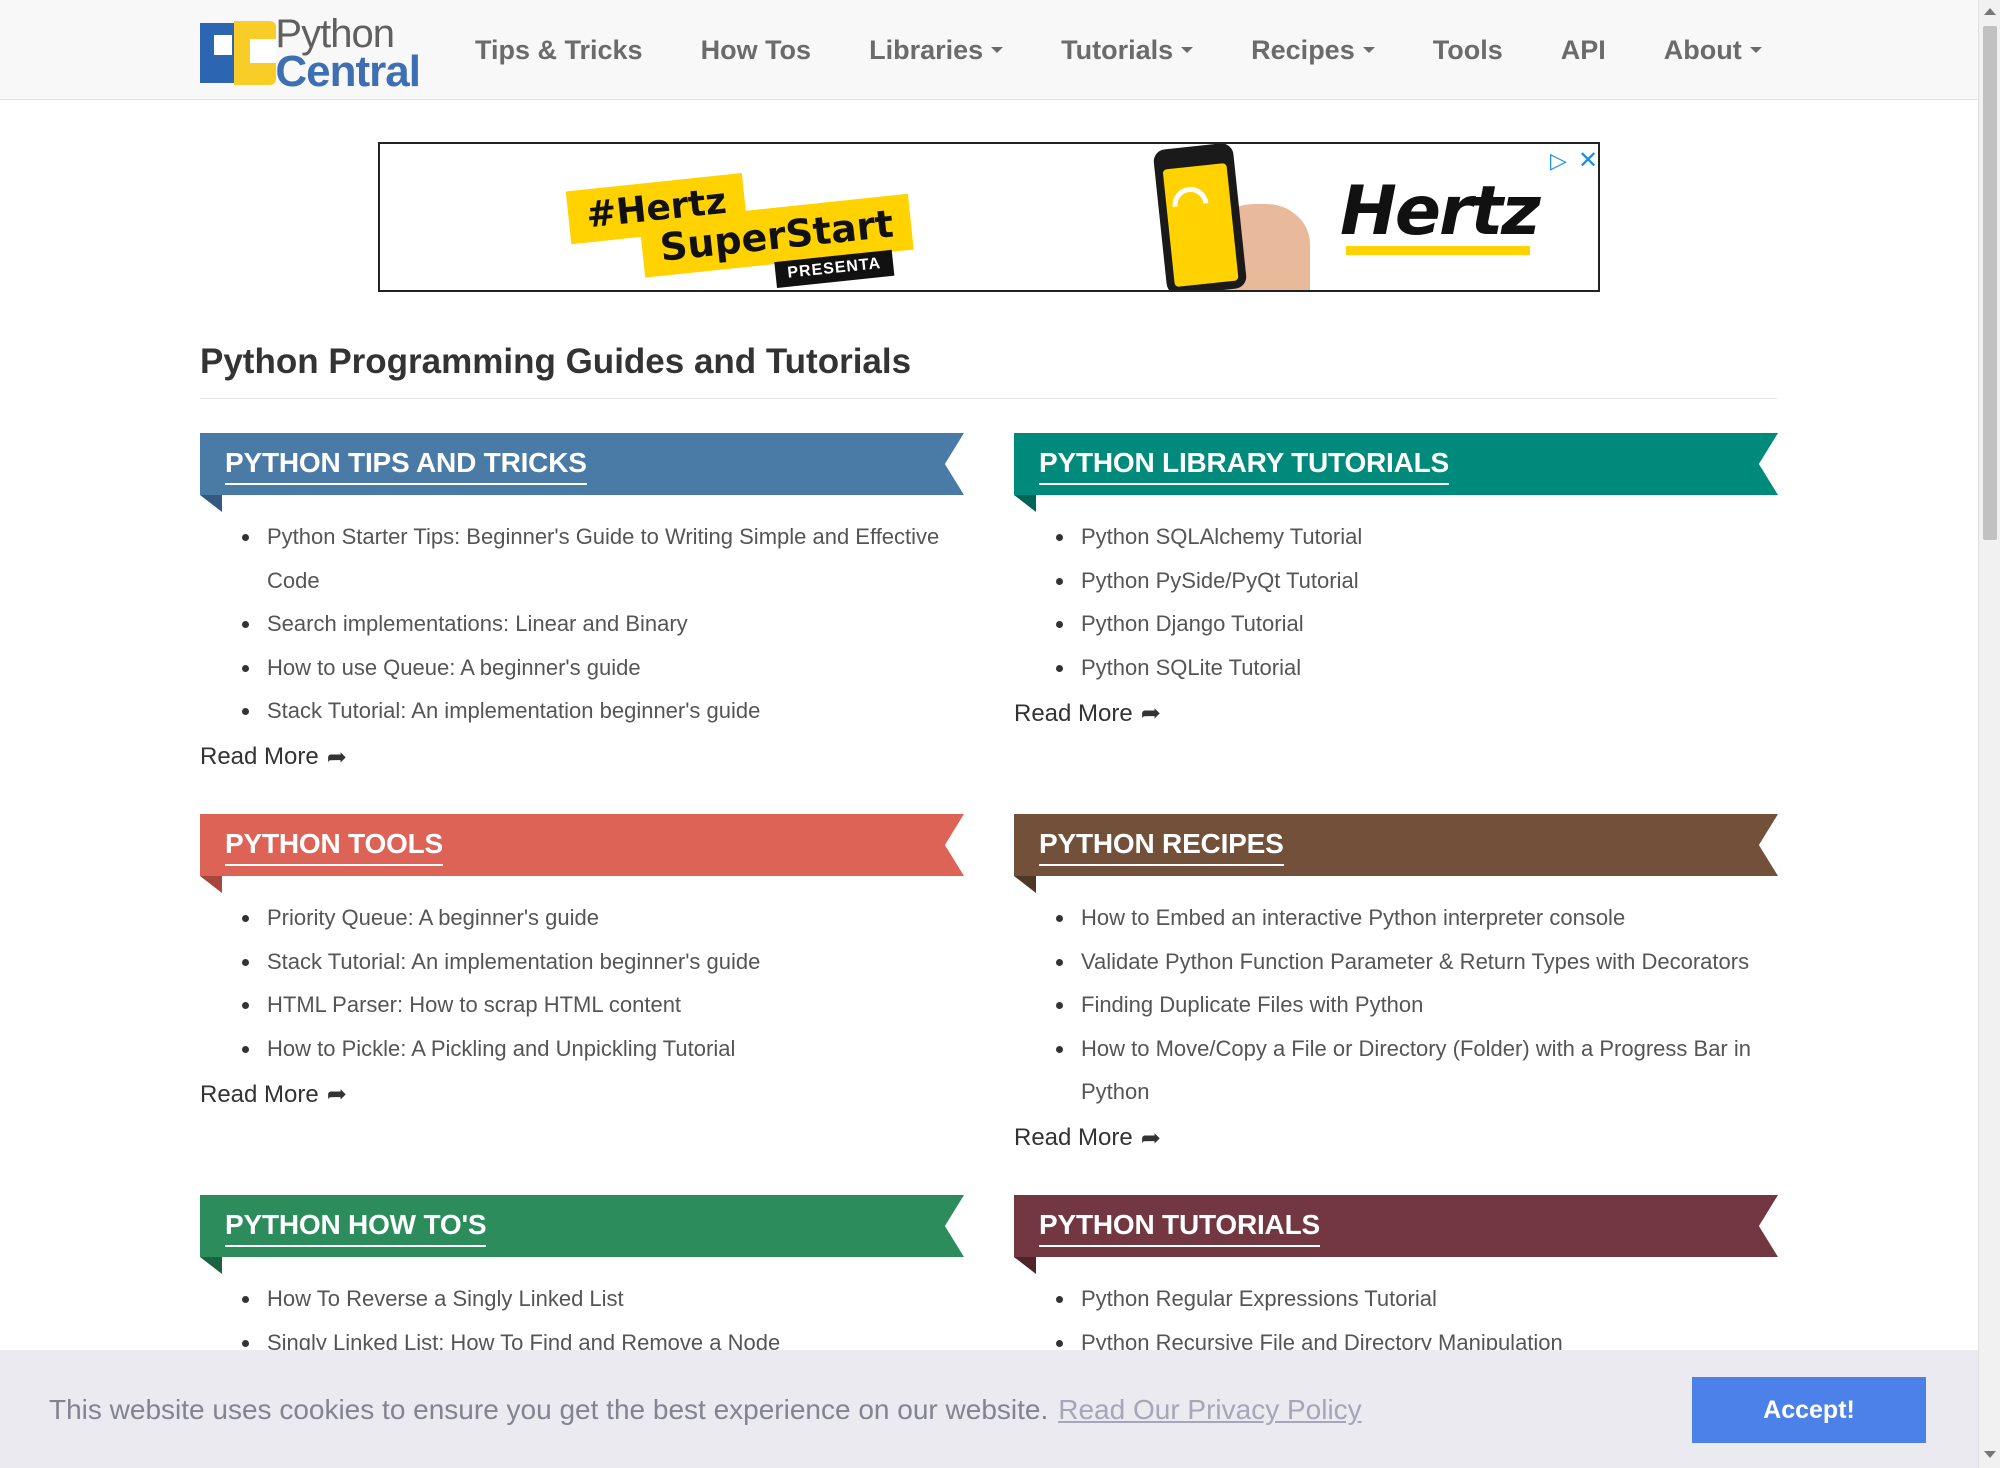 Image resolution: width=2000 pixels, height=1468 pixels. Describe the element at coordinates (739, 223) in the screenshot. I see `ad-sticker: #Hertz SuperStart PRESENTA` at that location.